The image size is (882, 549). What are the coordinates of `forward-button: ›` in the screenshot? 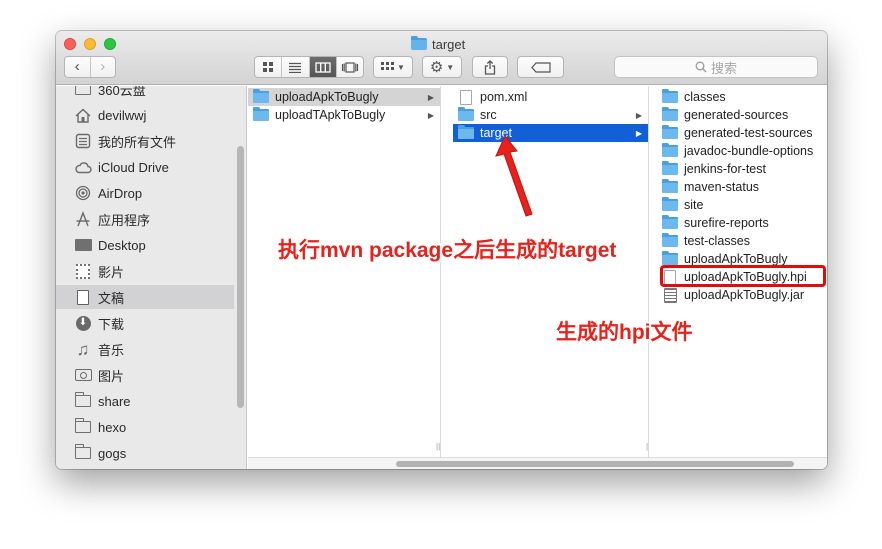 It's located at (103, 67).